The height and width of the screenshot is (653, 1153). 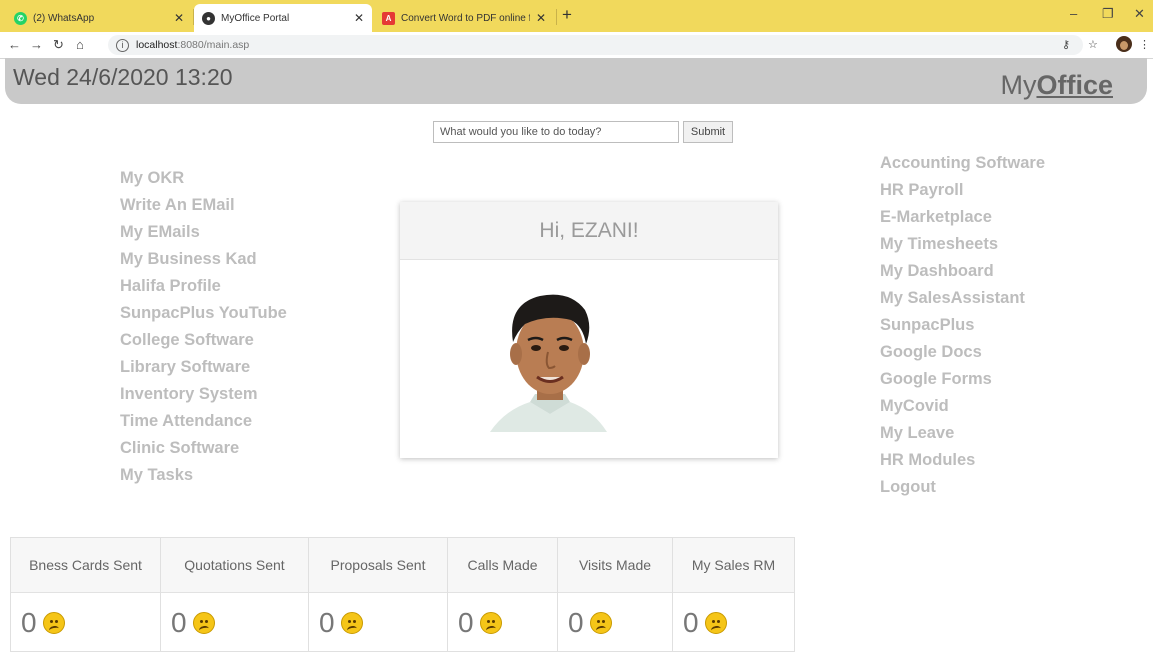 I want to click on brand-prefix: My, so click(x=1018, y=85).